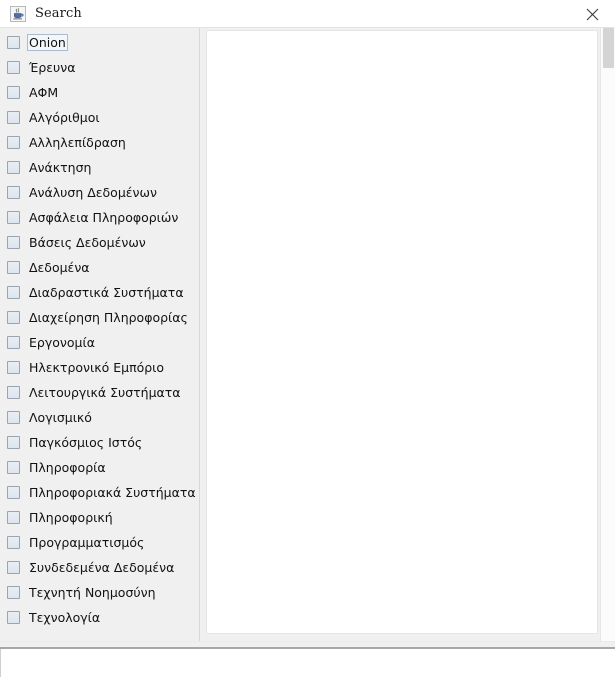 This screenshot has width=615, height=677. I want to click on list-item-label: Πληροφοριακά Συστήματα, so click(112, 492).